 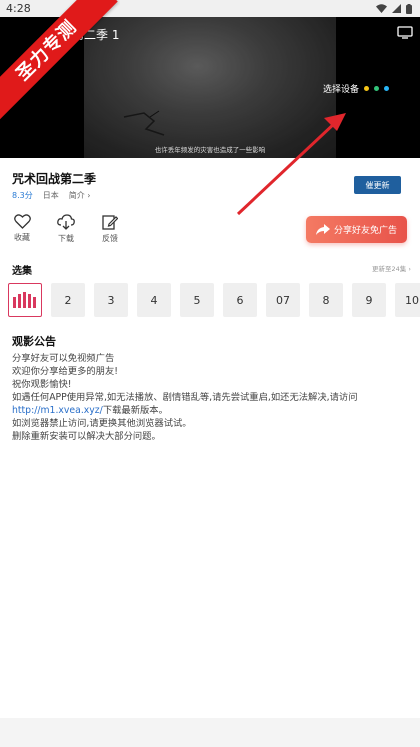 I want to click on download-icon, so click(x=66, y=222).